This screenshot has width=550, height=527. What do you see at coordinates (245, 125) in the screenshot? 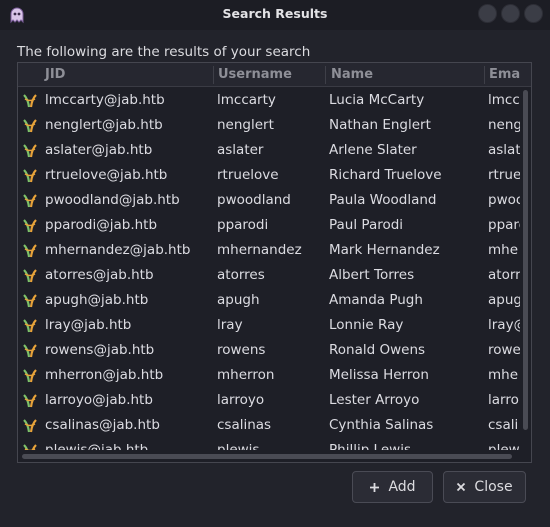
I see `username-cell: nenglert` at bounding box center [245, 125].